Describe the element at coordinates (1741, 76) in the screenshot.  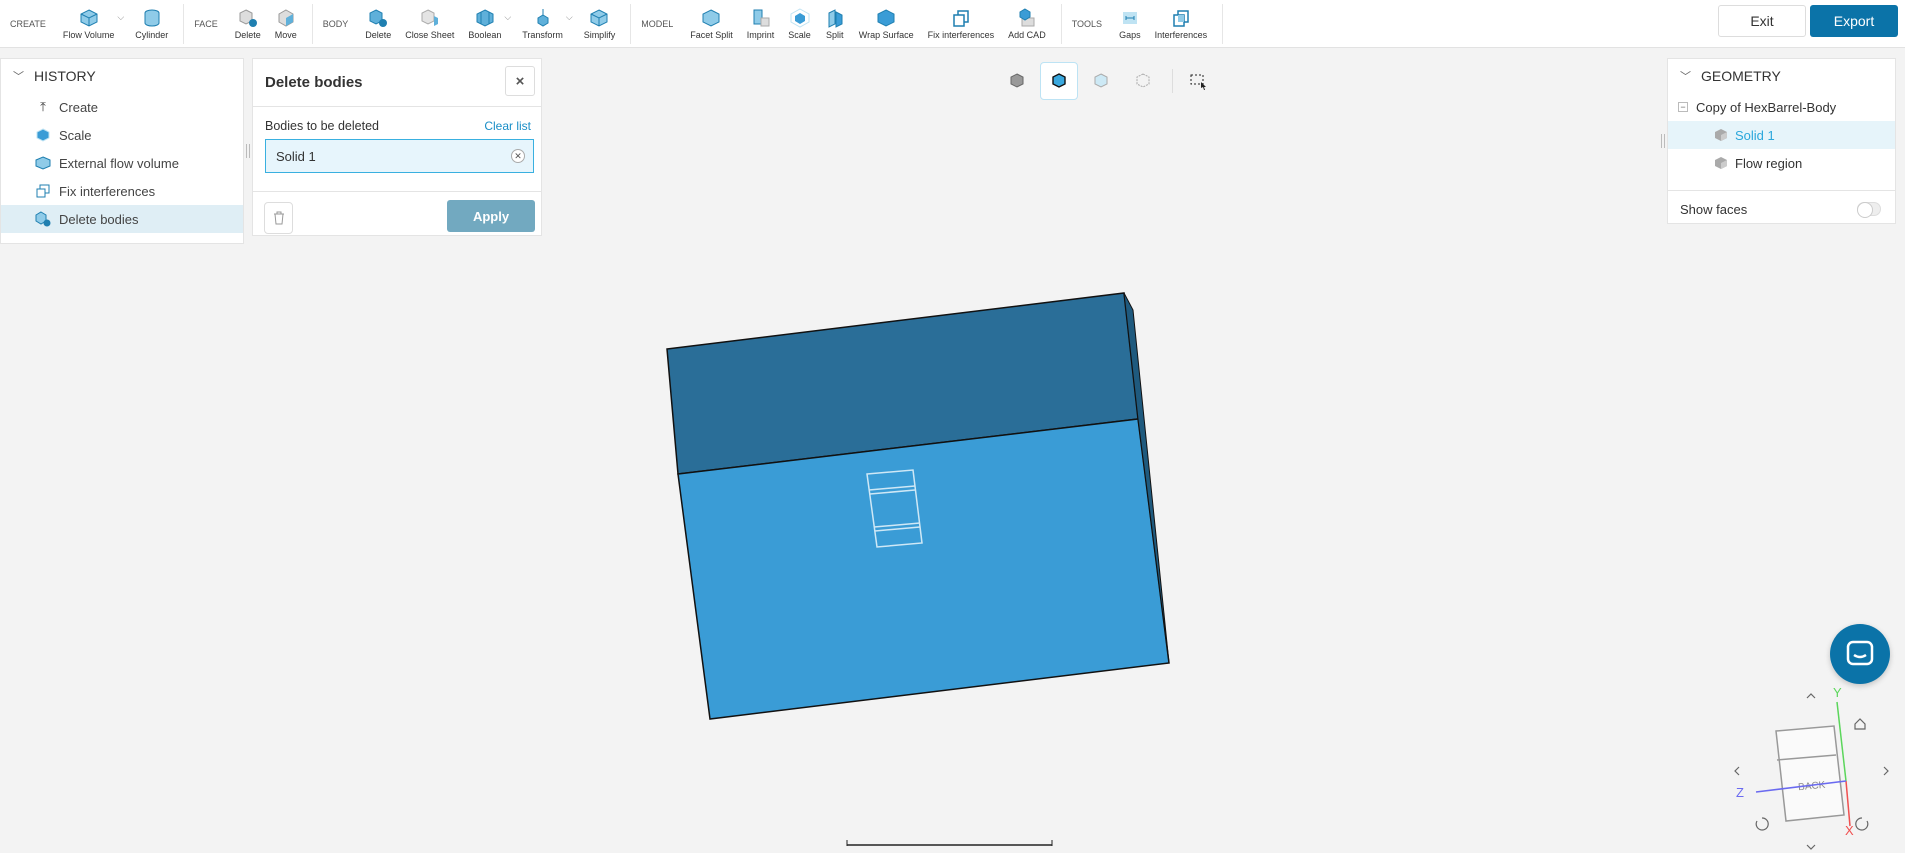
I see `geometry-title: GEOMETRY` at that location.